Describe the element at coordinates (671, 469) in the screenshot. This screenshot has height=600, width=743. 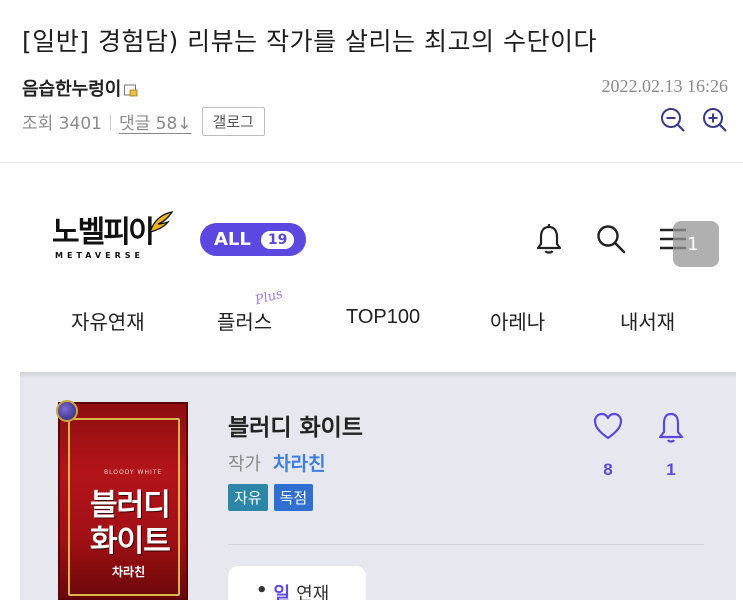
I see `alarm-count: 1` at that location.